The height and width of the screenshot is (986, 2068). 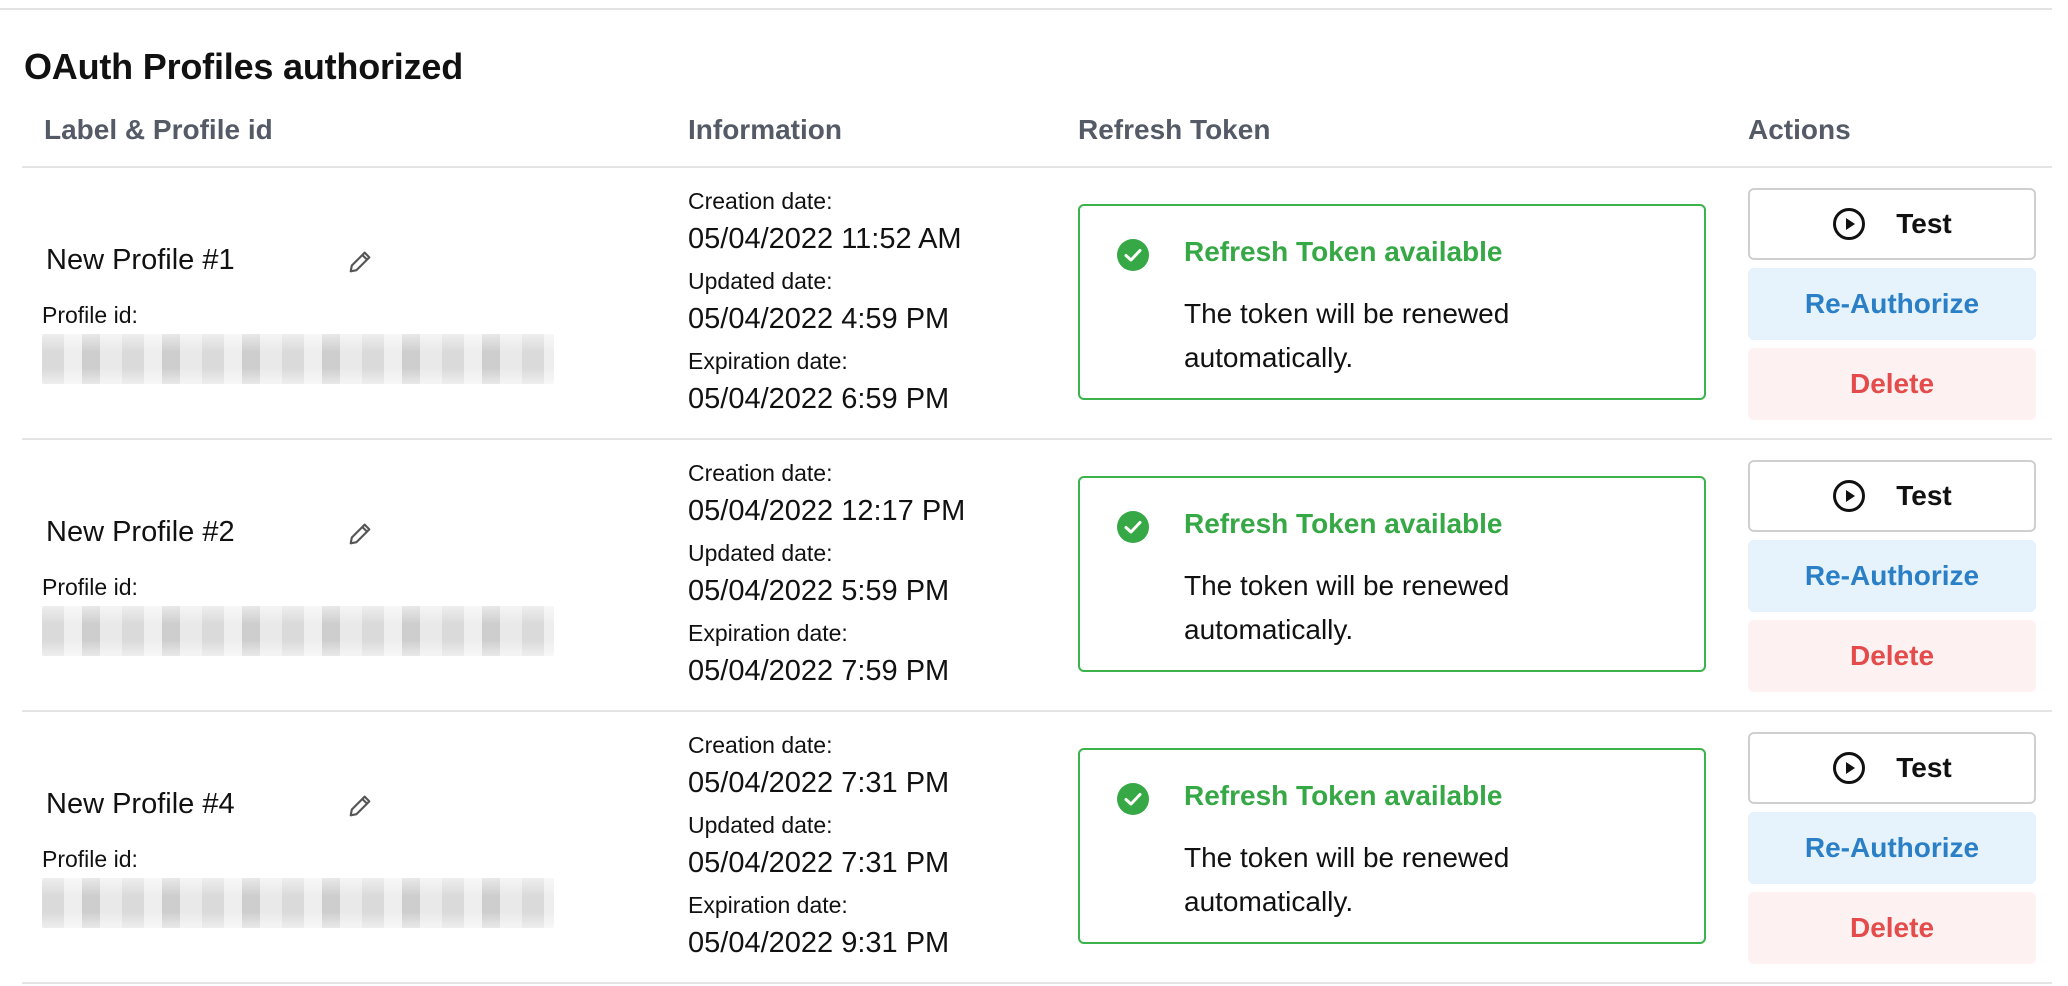 I want to click on expiration-date-value: 05/04/2022 6:59 PM, so click(x=819, y=399).